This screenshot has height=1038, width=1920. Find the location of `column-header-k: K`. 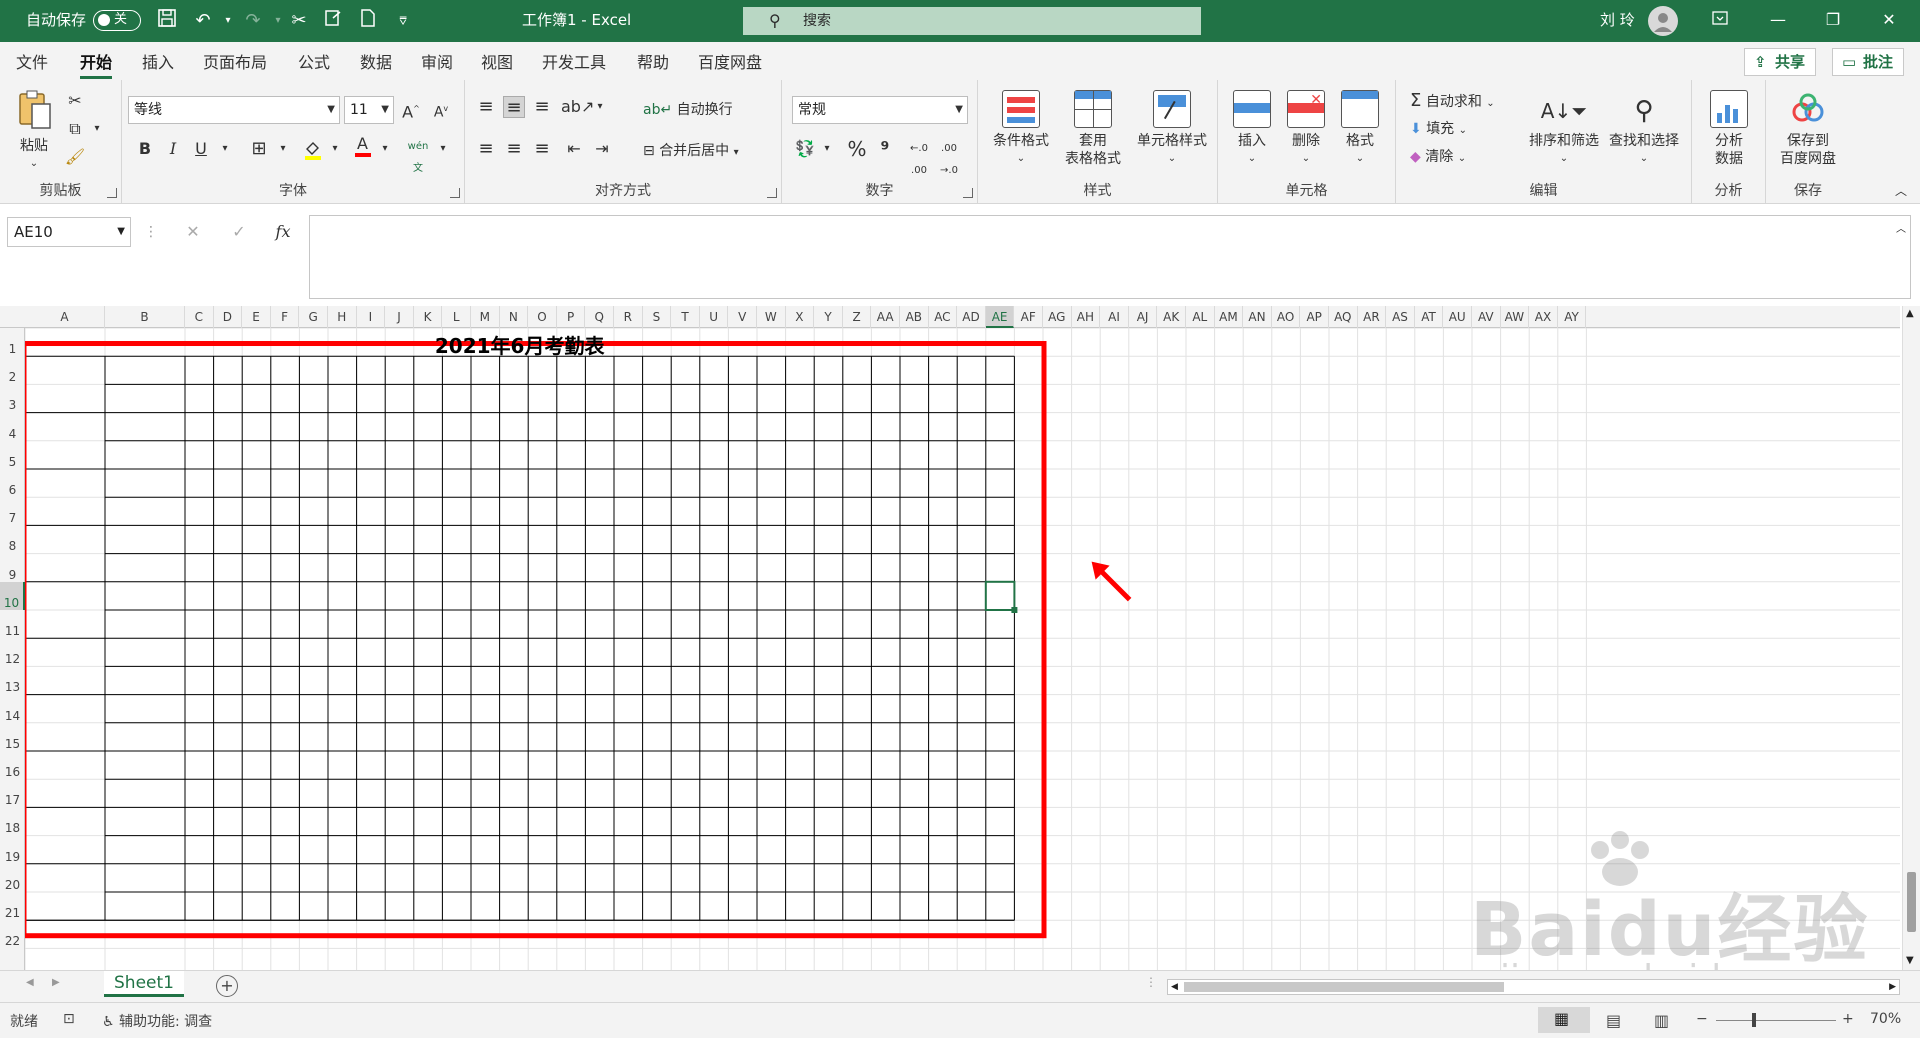

column-header-k: K is located at coordinates (428, 317).